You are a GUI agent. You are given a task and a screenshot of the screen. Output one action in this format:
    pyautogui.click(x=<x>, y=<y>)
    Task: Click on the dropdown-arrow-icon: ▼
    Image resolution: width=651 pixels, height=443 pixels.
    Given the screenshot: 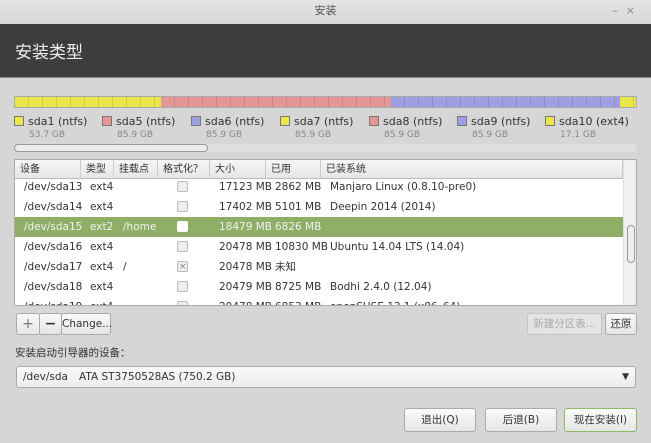 What is the action you would take?
    pyautogui.click(x=625, y=377)
    